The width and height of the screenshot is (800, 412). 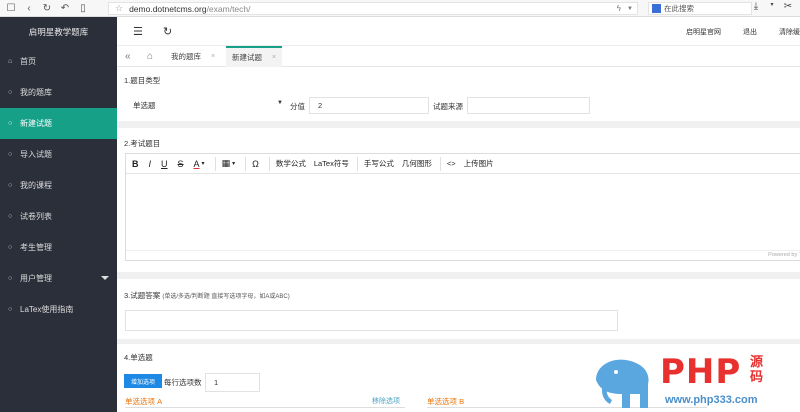 I want to click on dropdown-icon: ▼, so click(x=630, y=9).